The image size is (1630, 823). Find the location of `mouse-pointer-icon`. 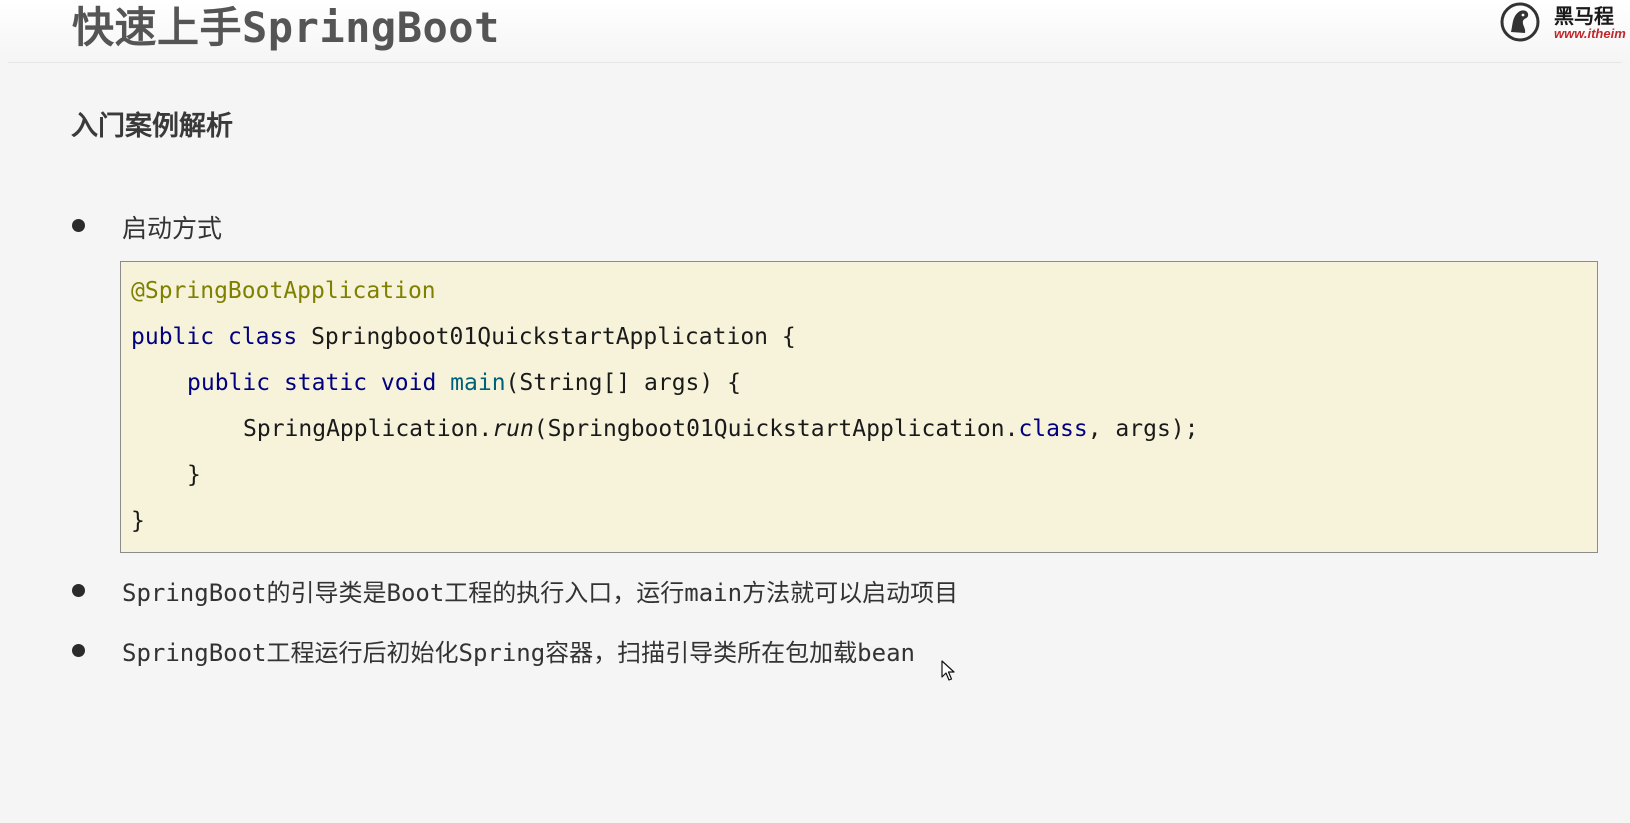

mouse-pointer-icon is located at coordinates (948, 670).